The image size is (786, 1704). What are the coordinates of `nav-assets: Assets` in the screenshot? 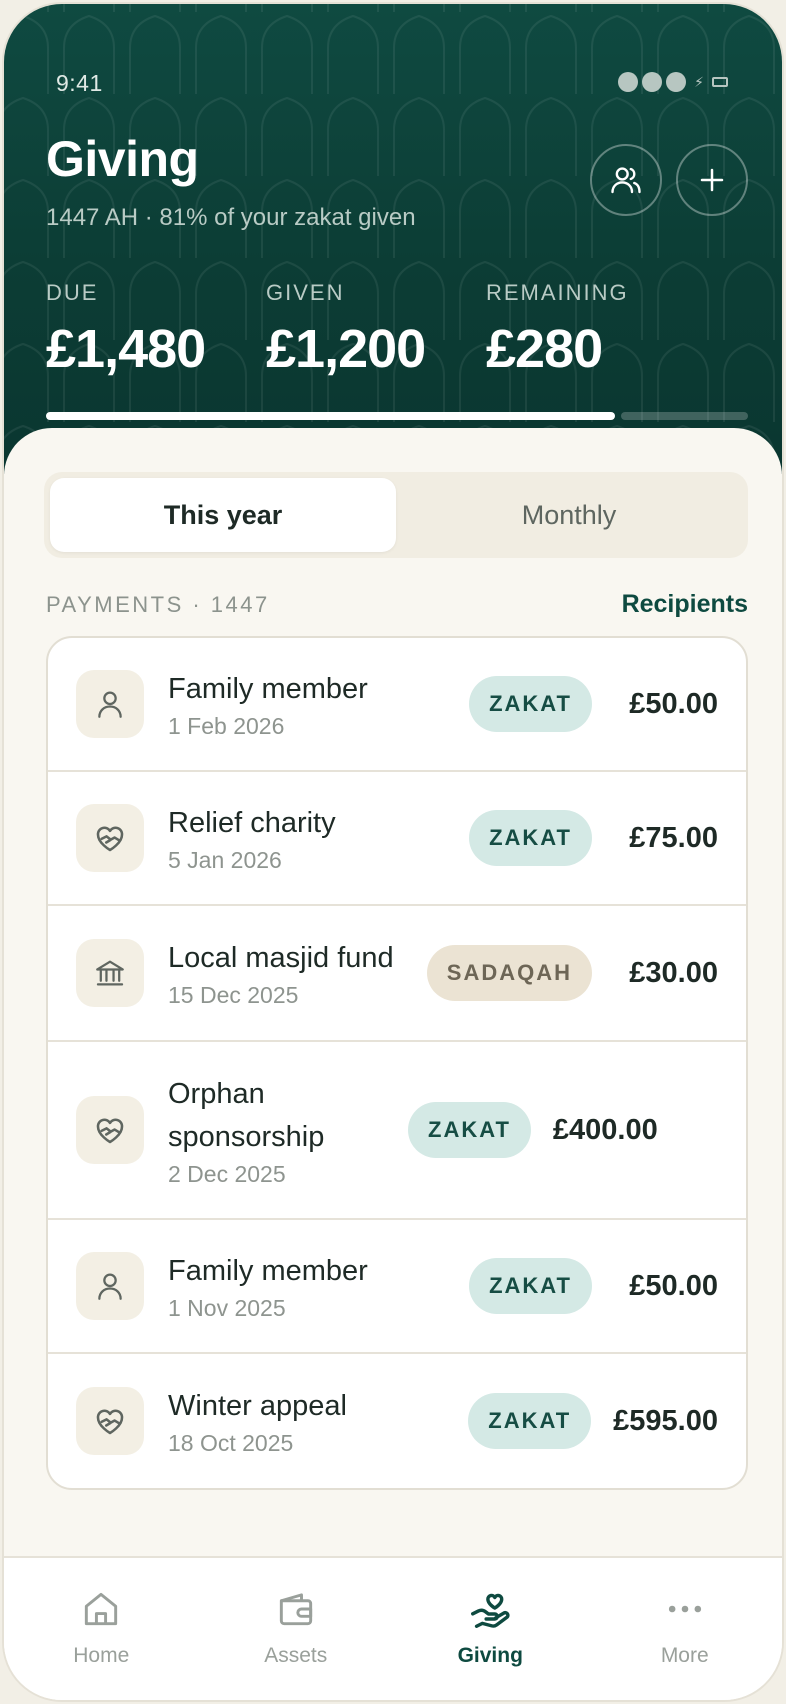 It's located at (296, 1629).